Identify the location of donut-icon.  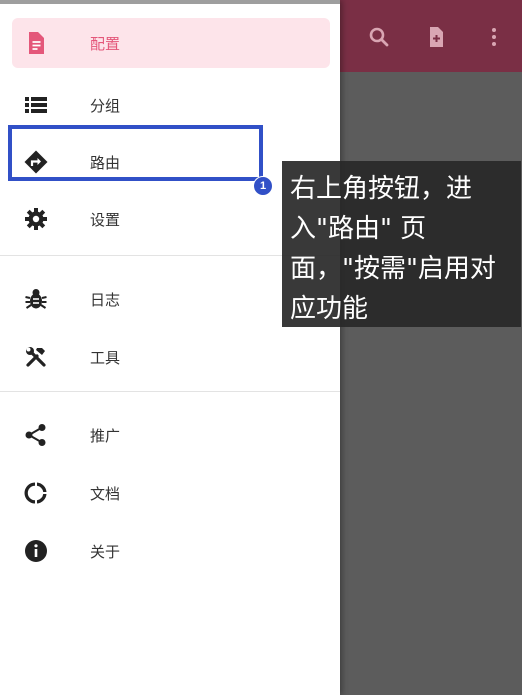
(36, 493).